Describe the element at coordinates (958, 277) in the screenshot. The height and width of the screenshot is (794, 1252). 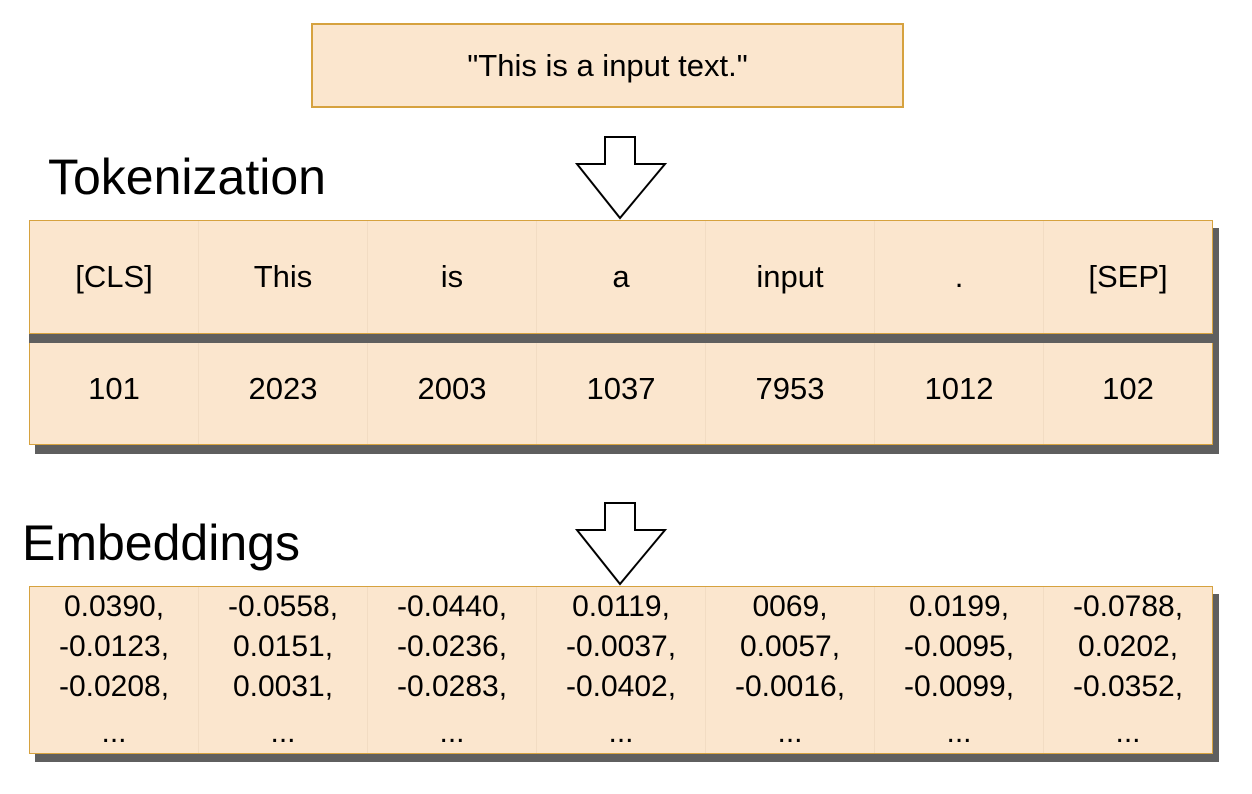
I see `token-cell: .` at that location.